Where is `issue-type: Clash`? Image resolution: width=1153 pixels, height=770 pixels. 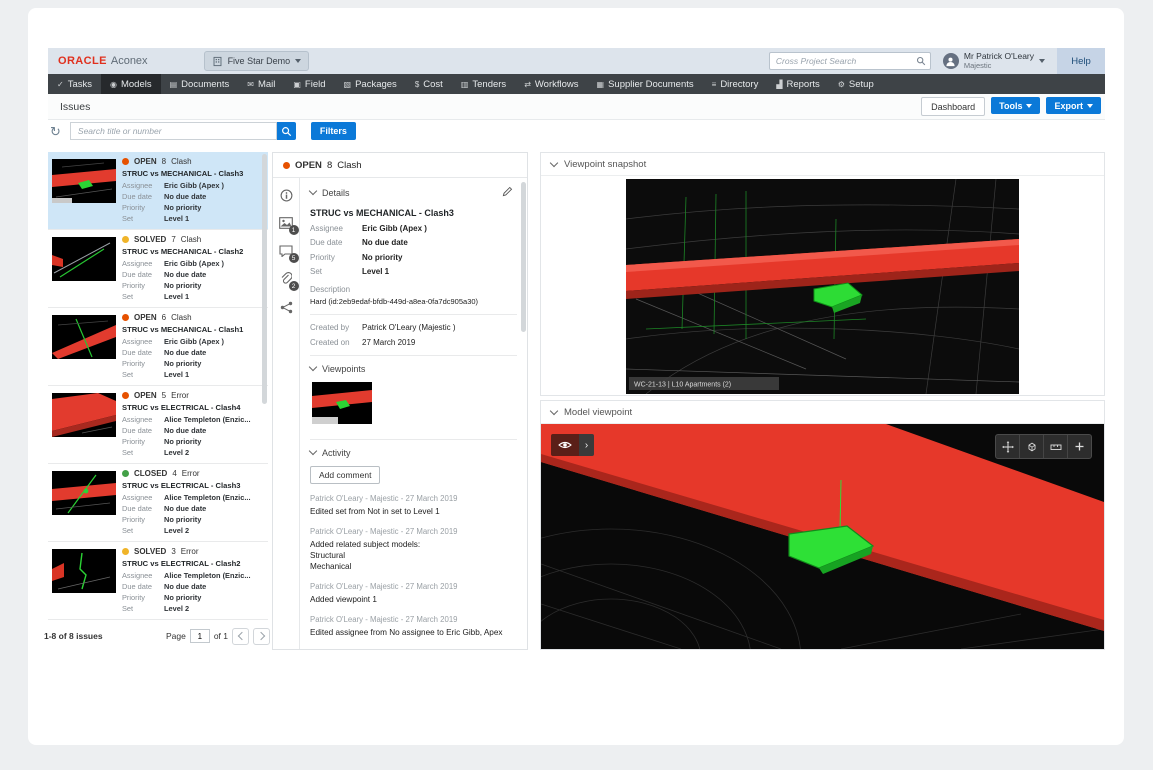
issue-type: Clash is located at coordinates (181, 317).